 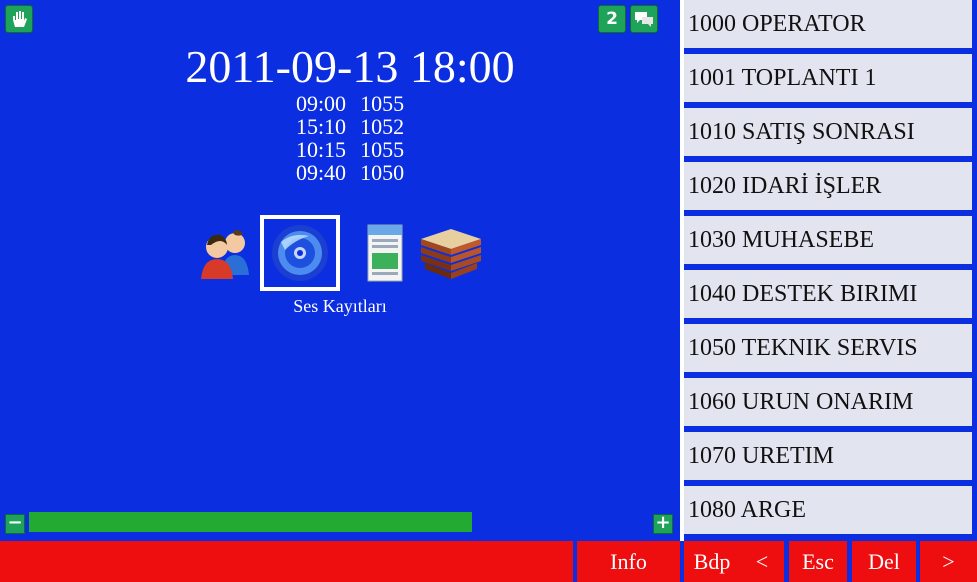 I want to click on record-row: 10:15 1055, so click(x=350, y=149).